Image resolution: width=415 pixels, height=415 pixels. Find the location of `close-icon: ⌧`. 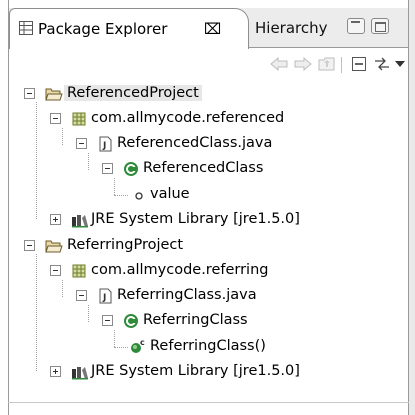

close-icon: ⌧ is located at coordinates (212, 29).